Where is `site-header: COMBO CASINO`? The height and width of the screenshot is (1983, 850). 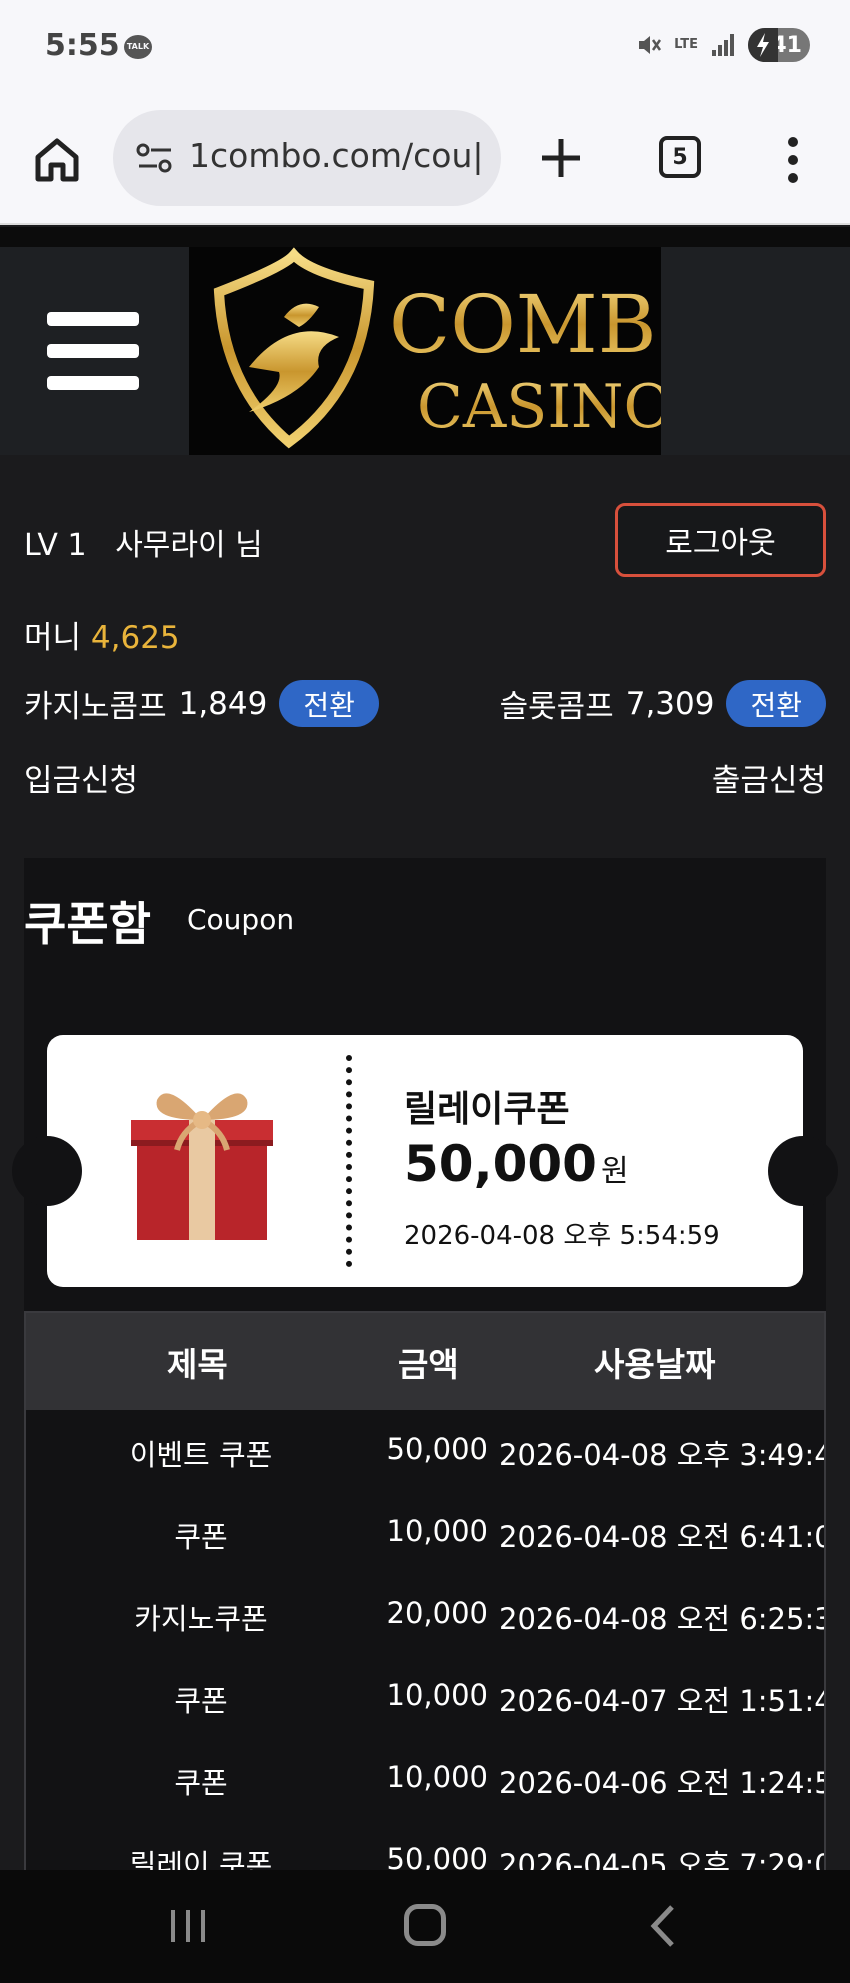 site-header: COMBO CASINO is located at coordinates (425, 341).